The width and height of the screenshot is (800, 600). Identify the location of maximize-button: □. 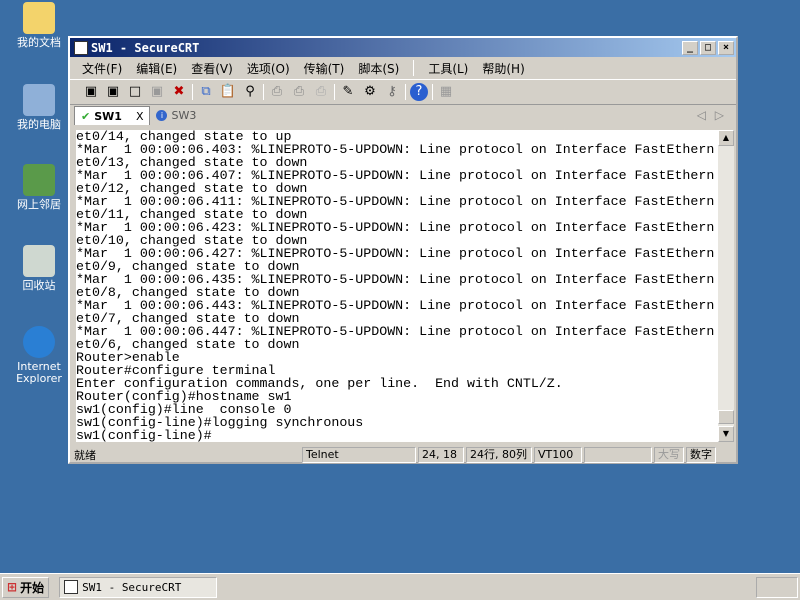
(708, 47).